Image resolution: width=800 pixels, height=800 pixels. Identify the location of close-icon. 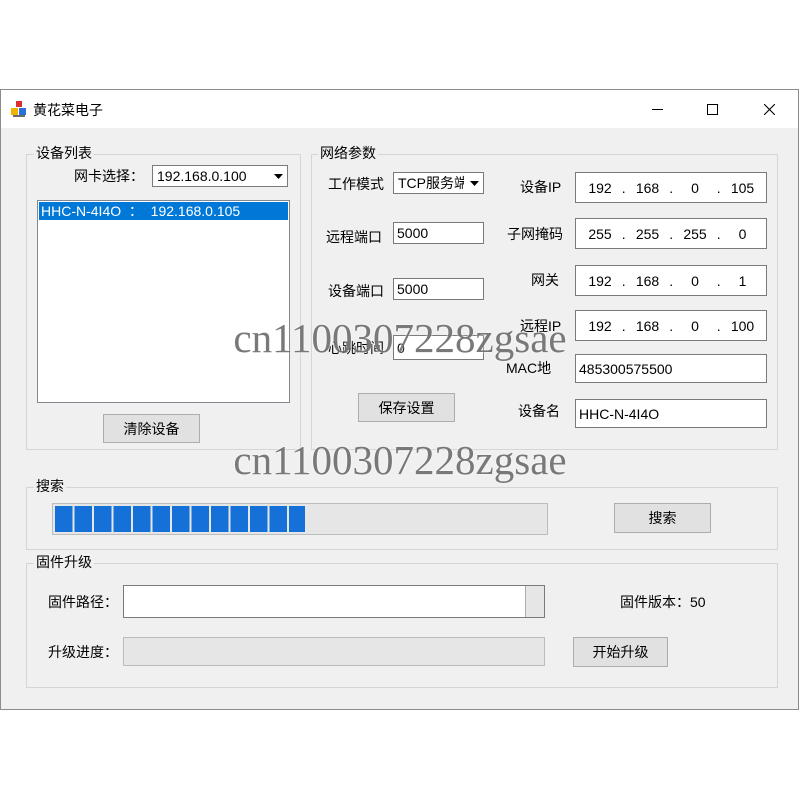
(769, 109).